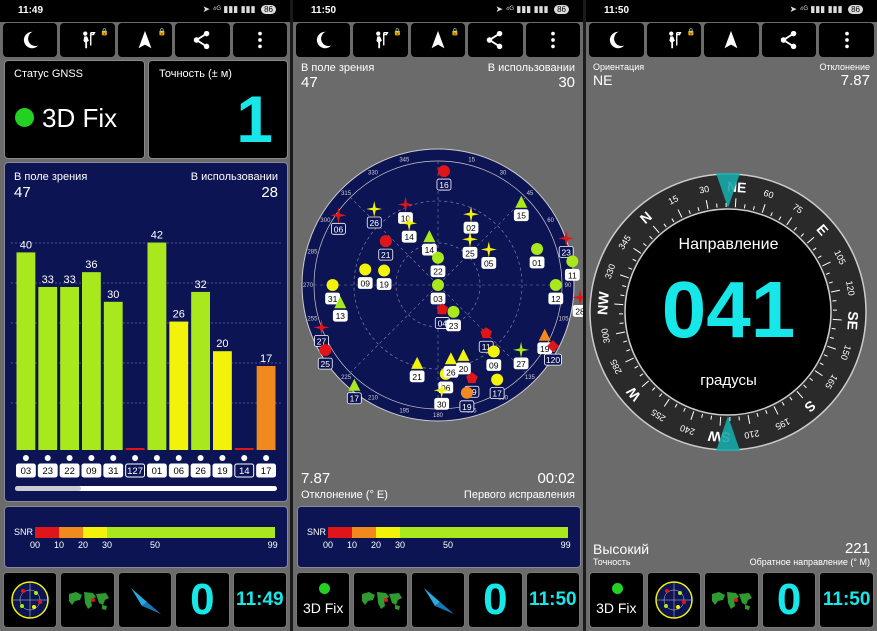 The image size is (877, 631). What do you see at coordinates (619, 67) in the screenshot?
I see `orientation-label: Ориентация` at bounding box center [619, 67].